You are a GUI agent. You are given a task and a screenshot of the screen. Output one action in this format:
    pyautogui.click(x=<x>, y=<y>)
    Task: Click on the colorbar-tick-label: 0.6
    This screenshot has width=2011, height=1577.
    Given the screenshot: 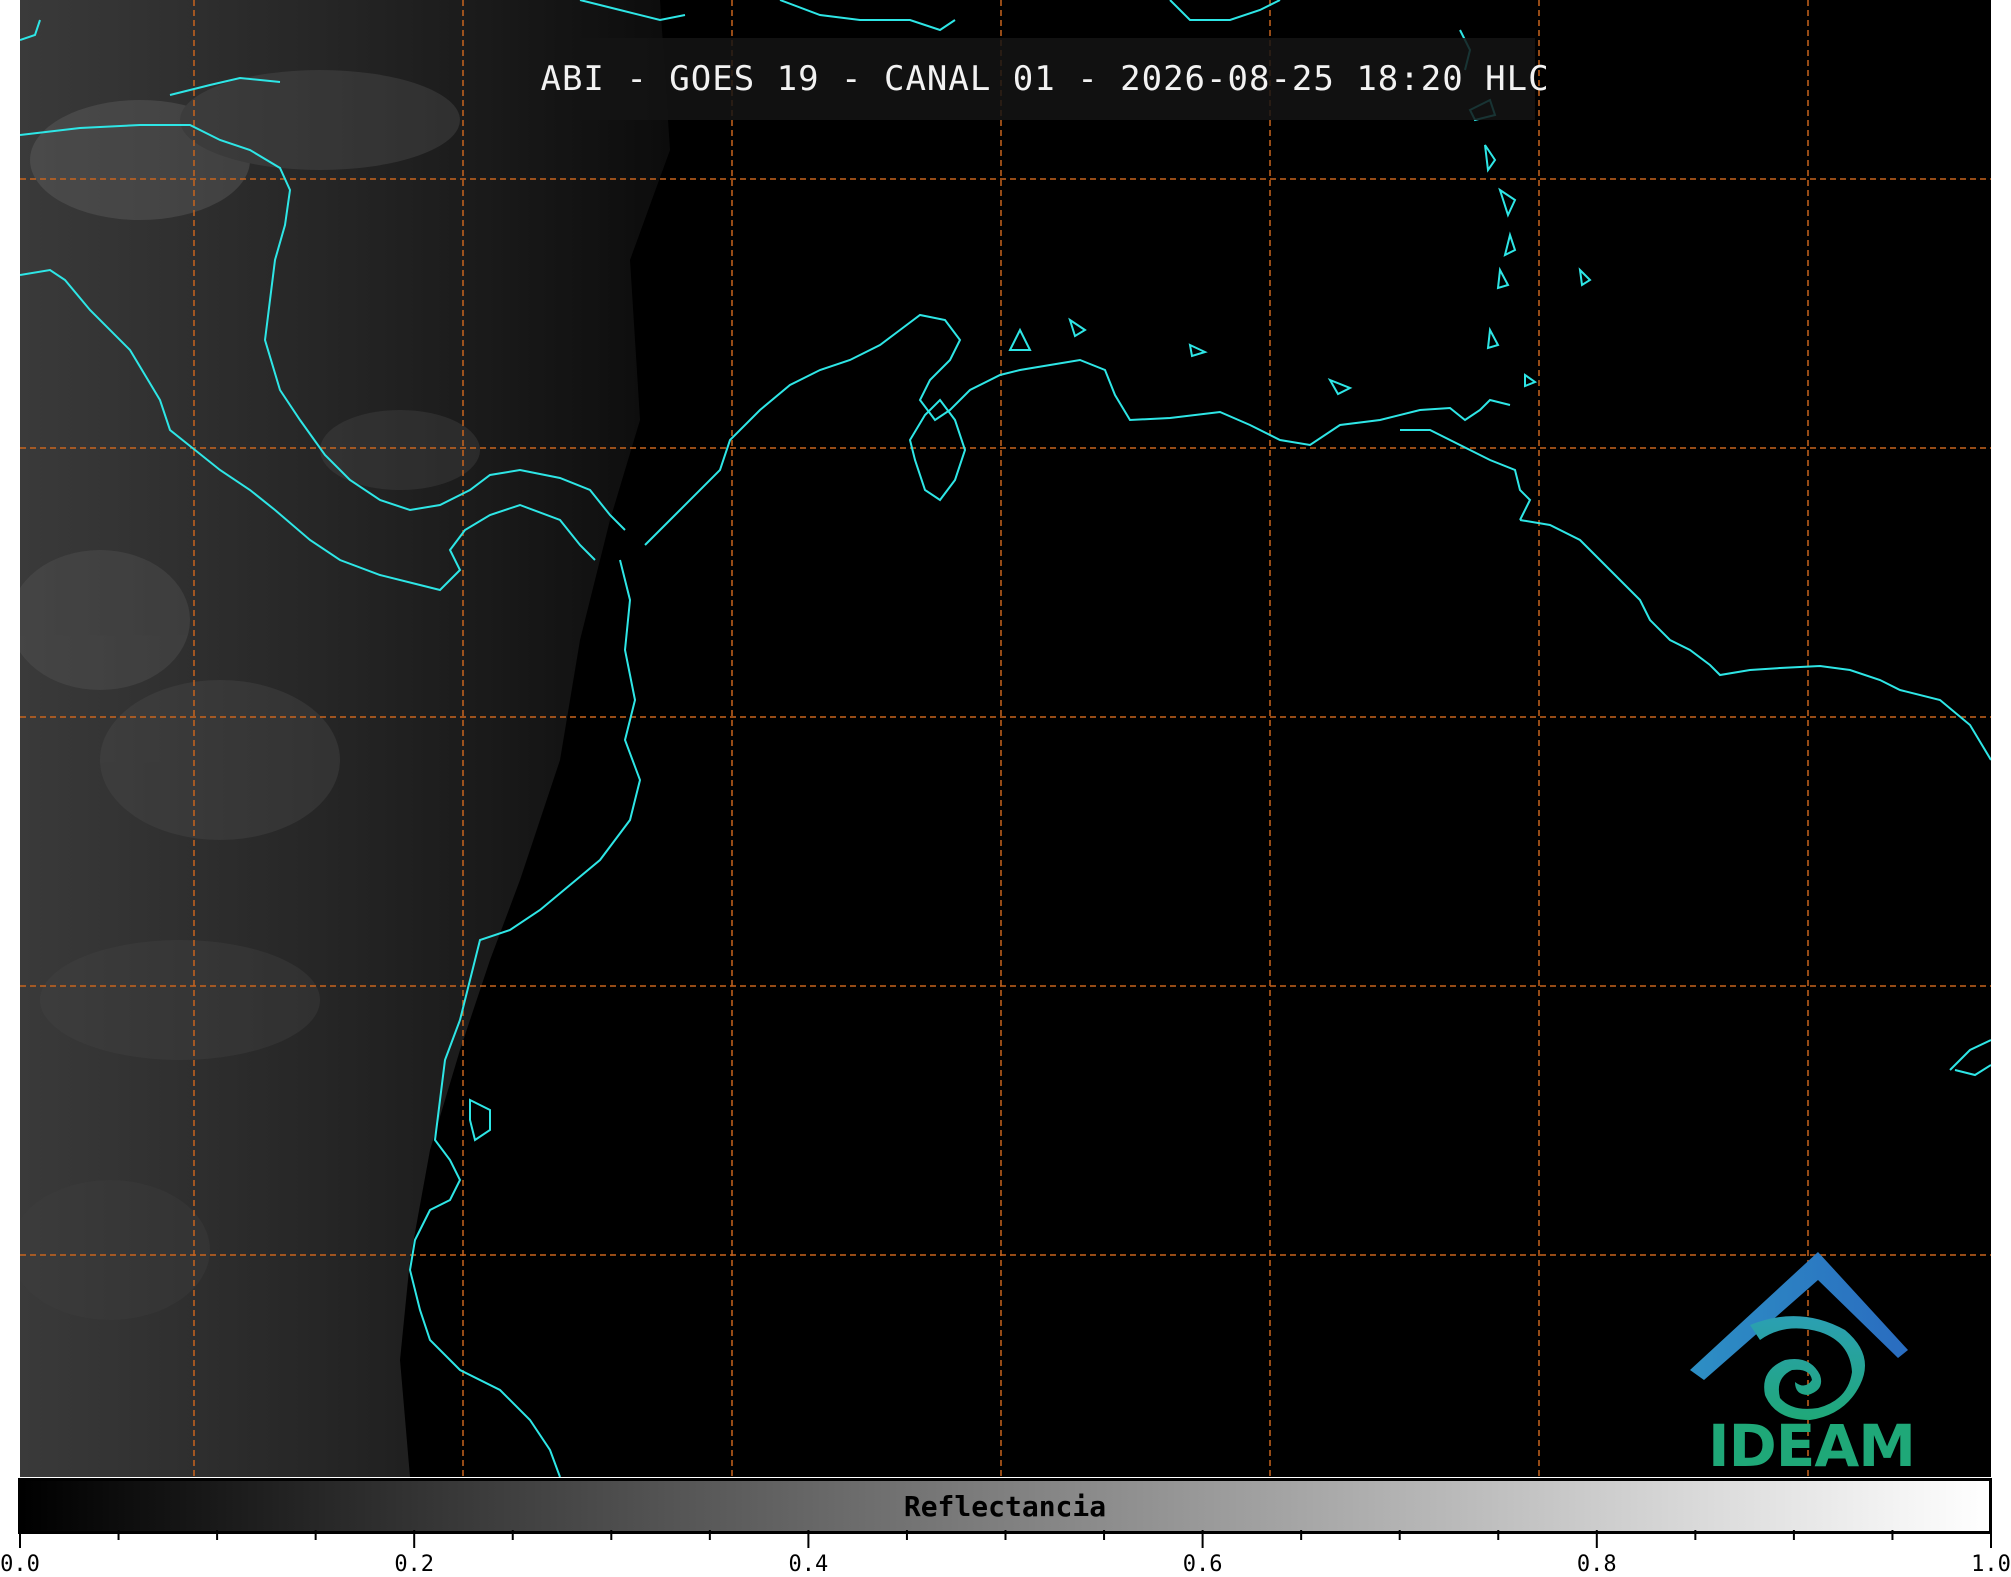 What is the action you would take?
    pyautogui.click(x=1202, y=1564)
    